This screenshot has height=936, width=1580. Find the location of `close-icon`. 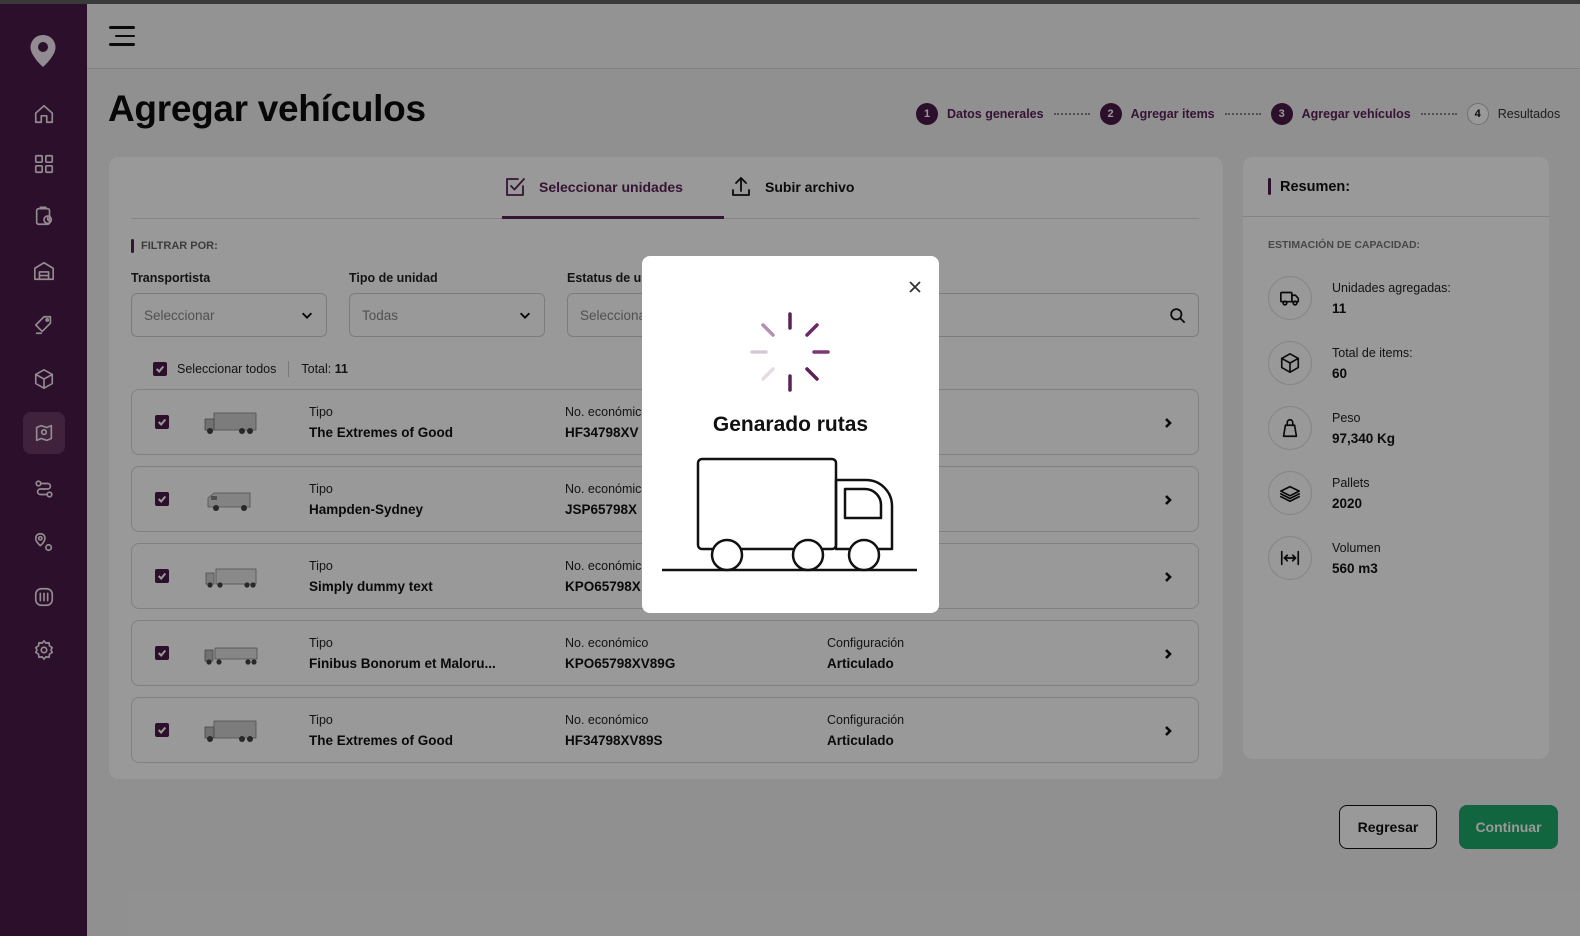

close-icon is located at coordinates (915, 287).